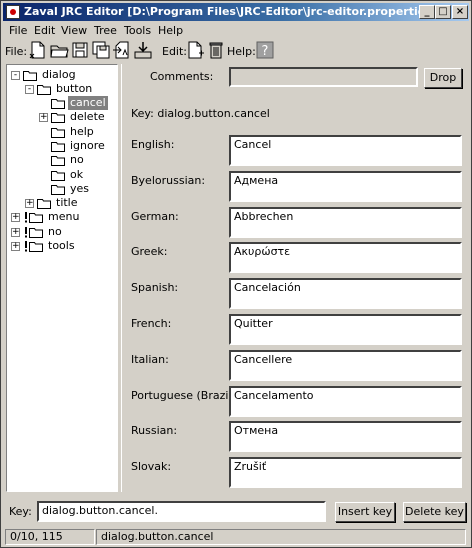 The width and height of the screenshot is (472, 548). Describe the element at coordinates (195, 50) in the screenshot. I see `new-key-icon` at that location.